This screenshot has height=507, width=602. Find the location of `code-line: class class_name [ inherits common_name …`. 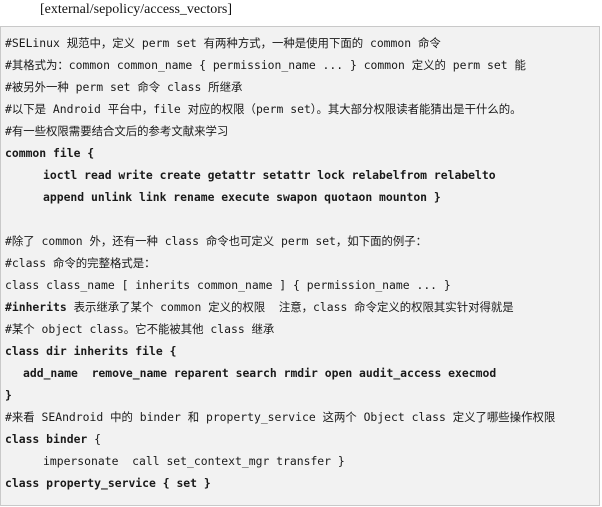

code-line: class class_name [ inherits common_name … is located at coordinates (228, 285).